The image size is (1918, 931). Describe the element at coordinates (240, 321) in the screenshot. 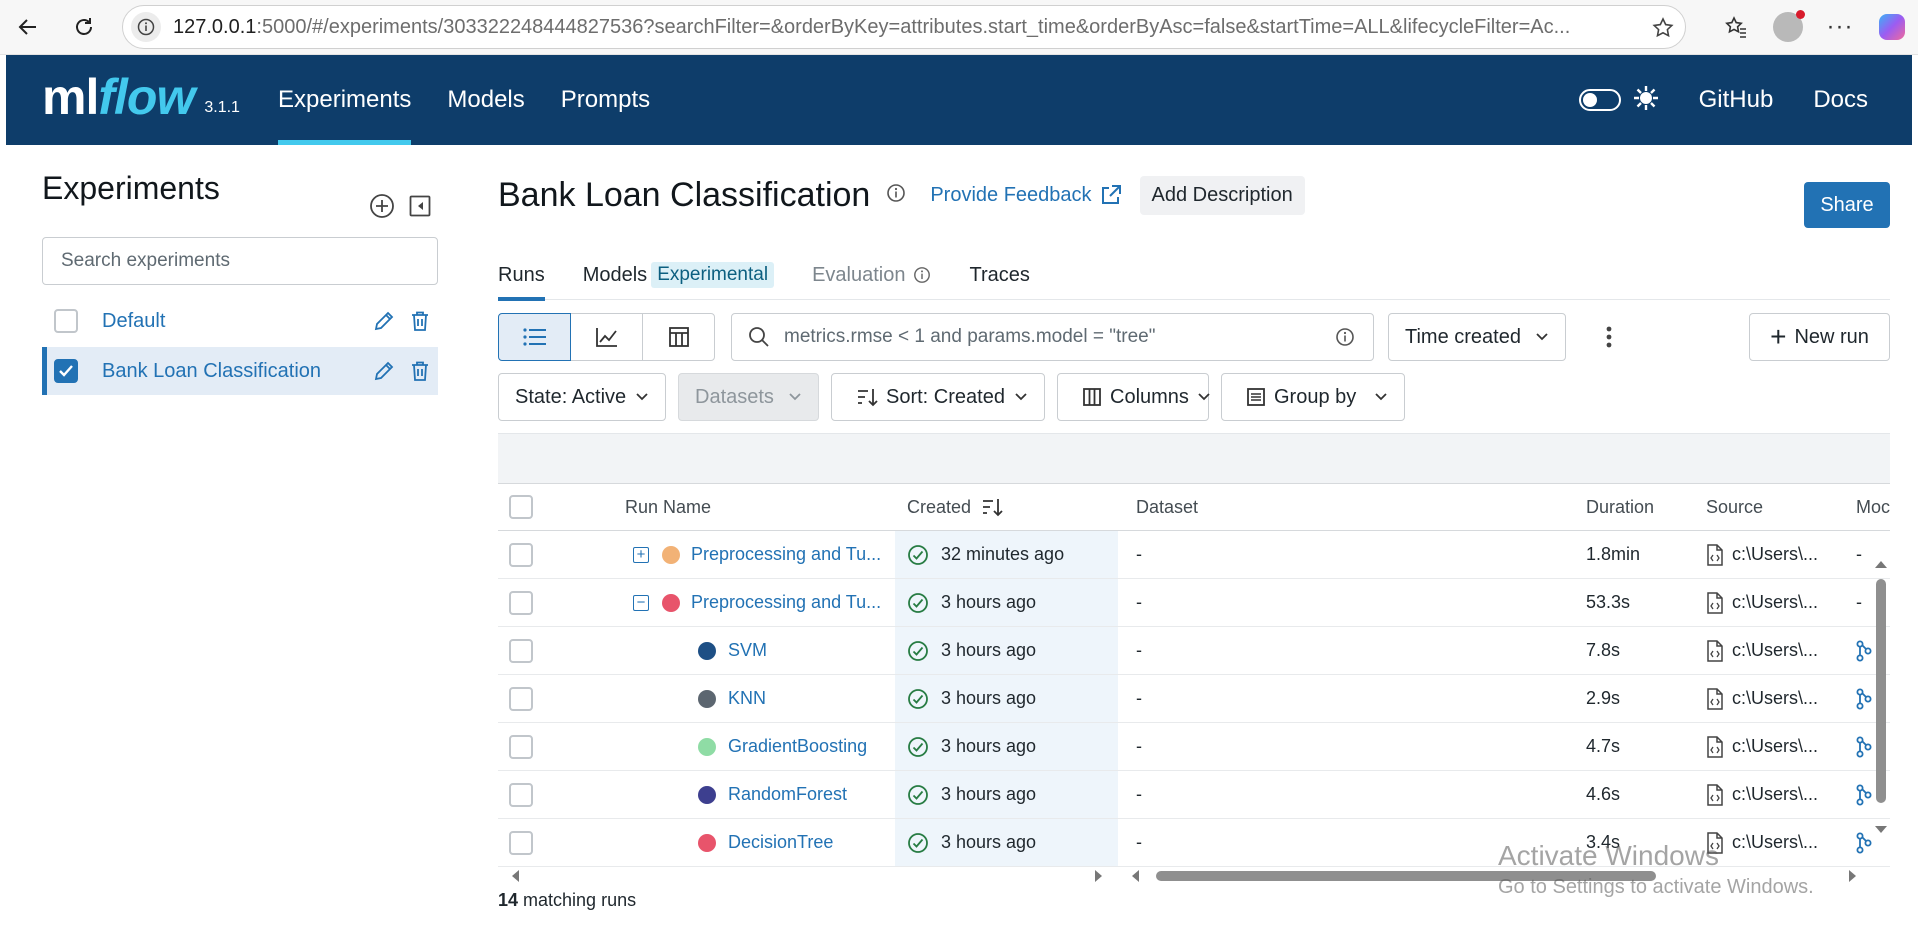

I see `experiment-item-default: Default` at that location.